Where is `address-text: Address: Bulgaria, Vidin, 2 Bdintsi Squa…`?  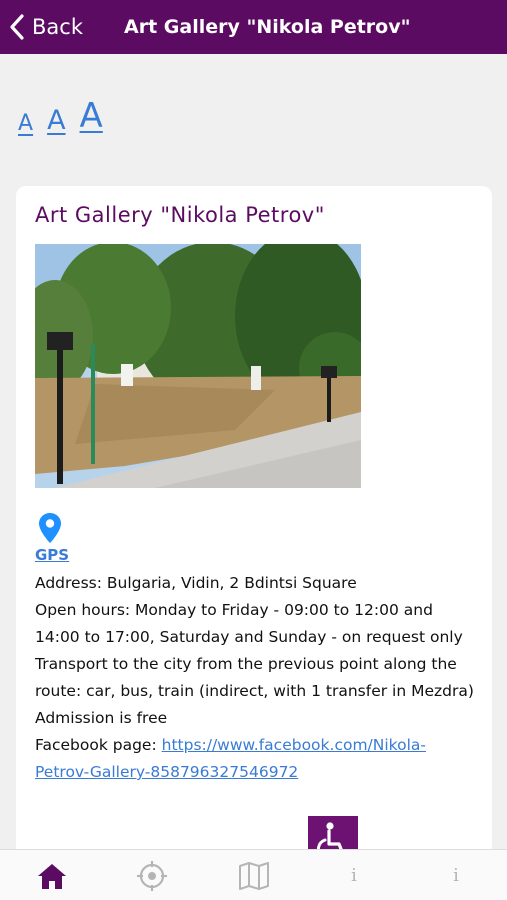
address-text: Address: Bulgaria, Vidin, 2 Bdintsi Squa… is located at coordinates (196, 583).